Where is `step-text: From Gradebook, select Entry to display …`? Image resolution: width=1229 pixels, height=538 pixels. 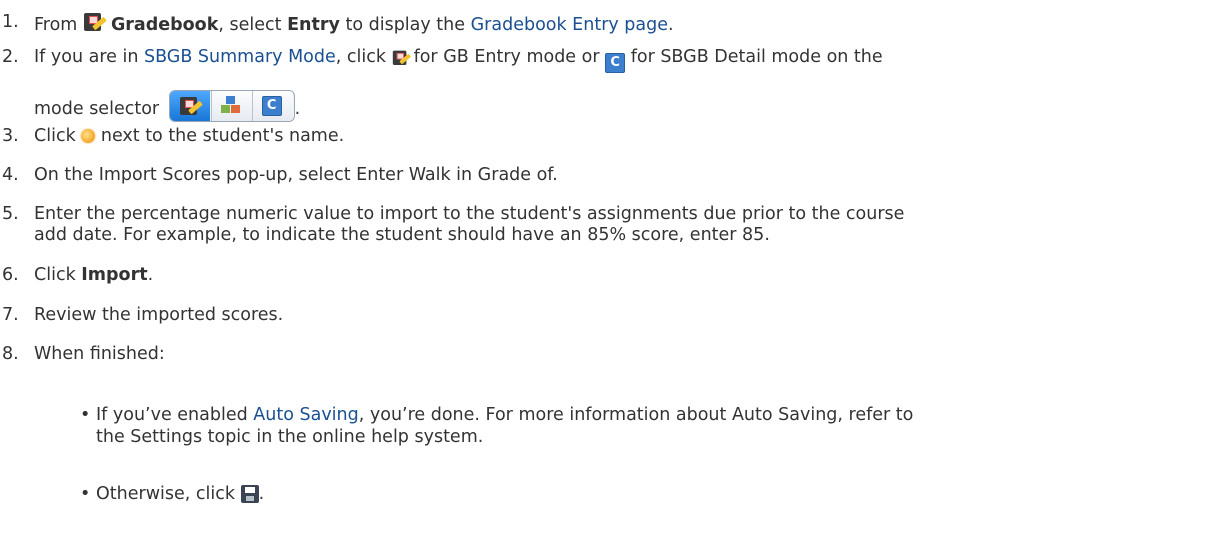
step-text: From Gradebook, select Entry to display … is located at coordinates (354, 23).